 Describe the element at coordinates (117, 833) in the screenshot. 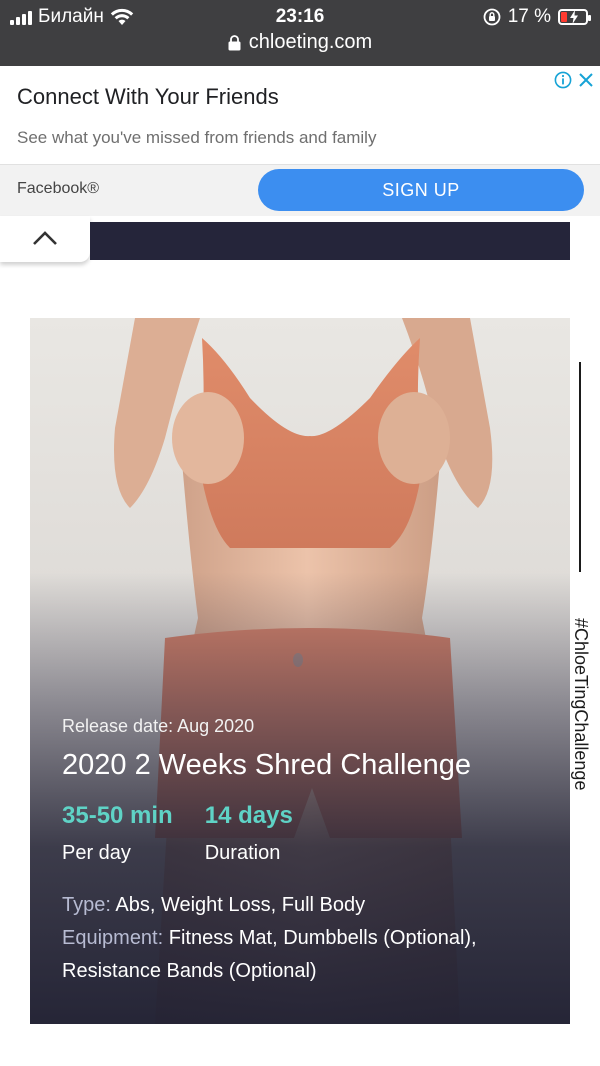

I see `stat-per-day: 35-50 min Per day` at that location.